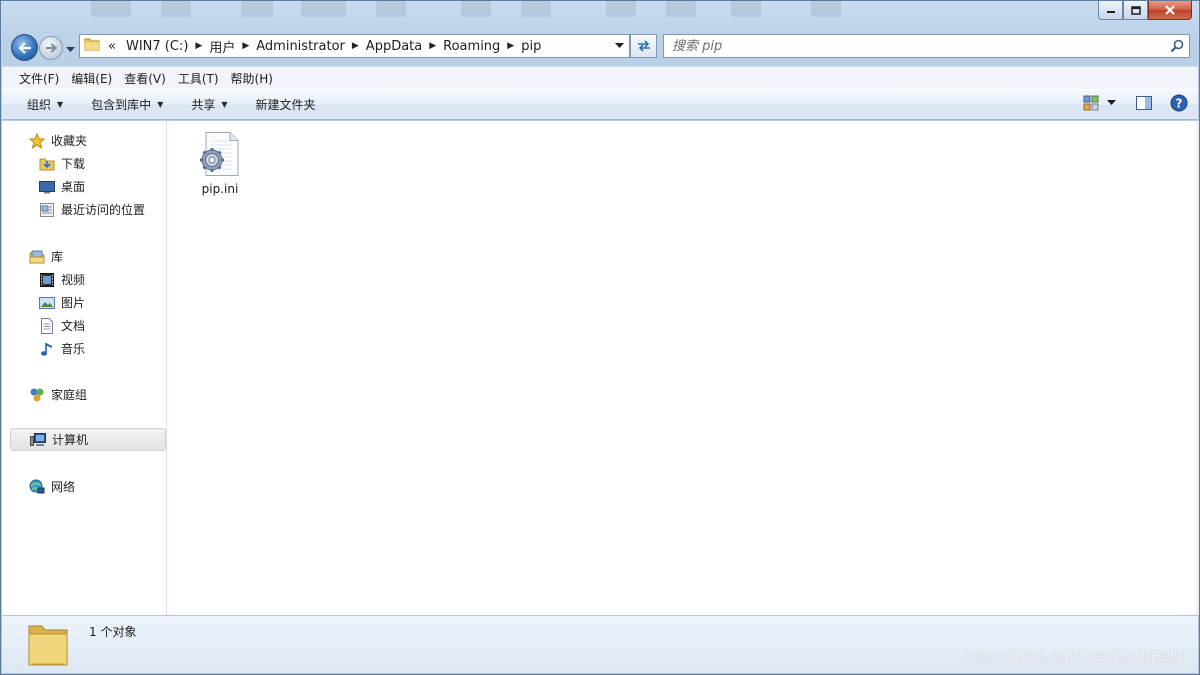  I want to click on breadcrumb-item-pip: pip, so click(531, 46).